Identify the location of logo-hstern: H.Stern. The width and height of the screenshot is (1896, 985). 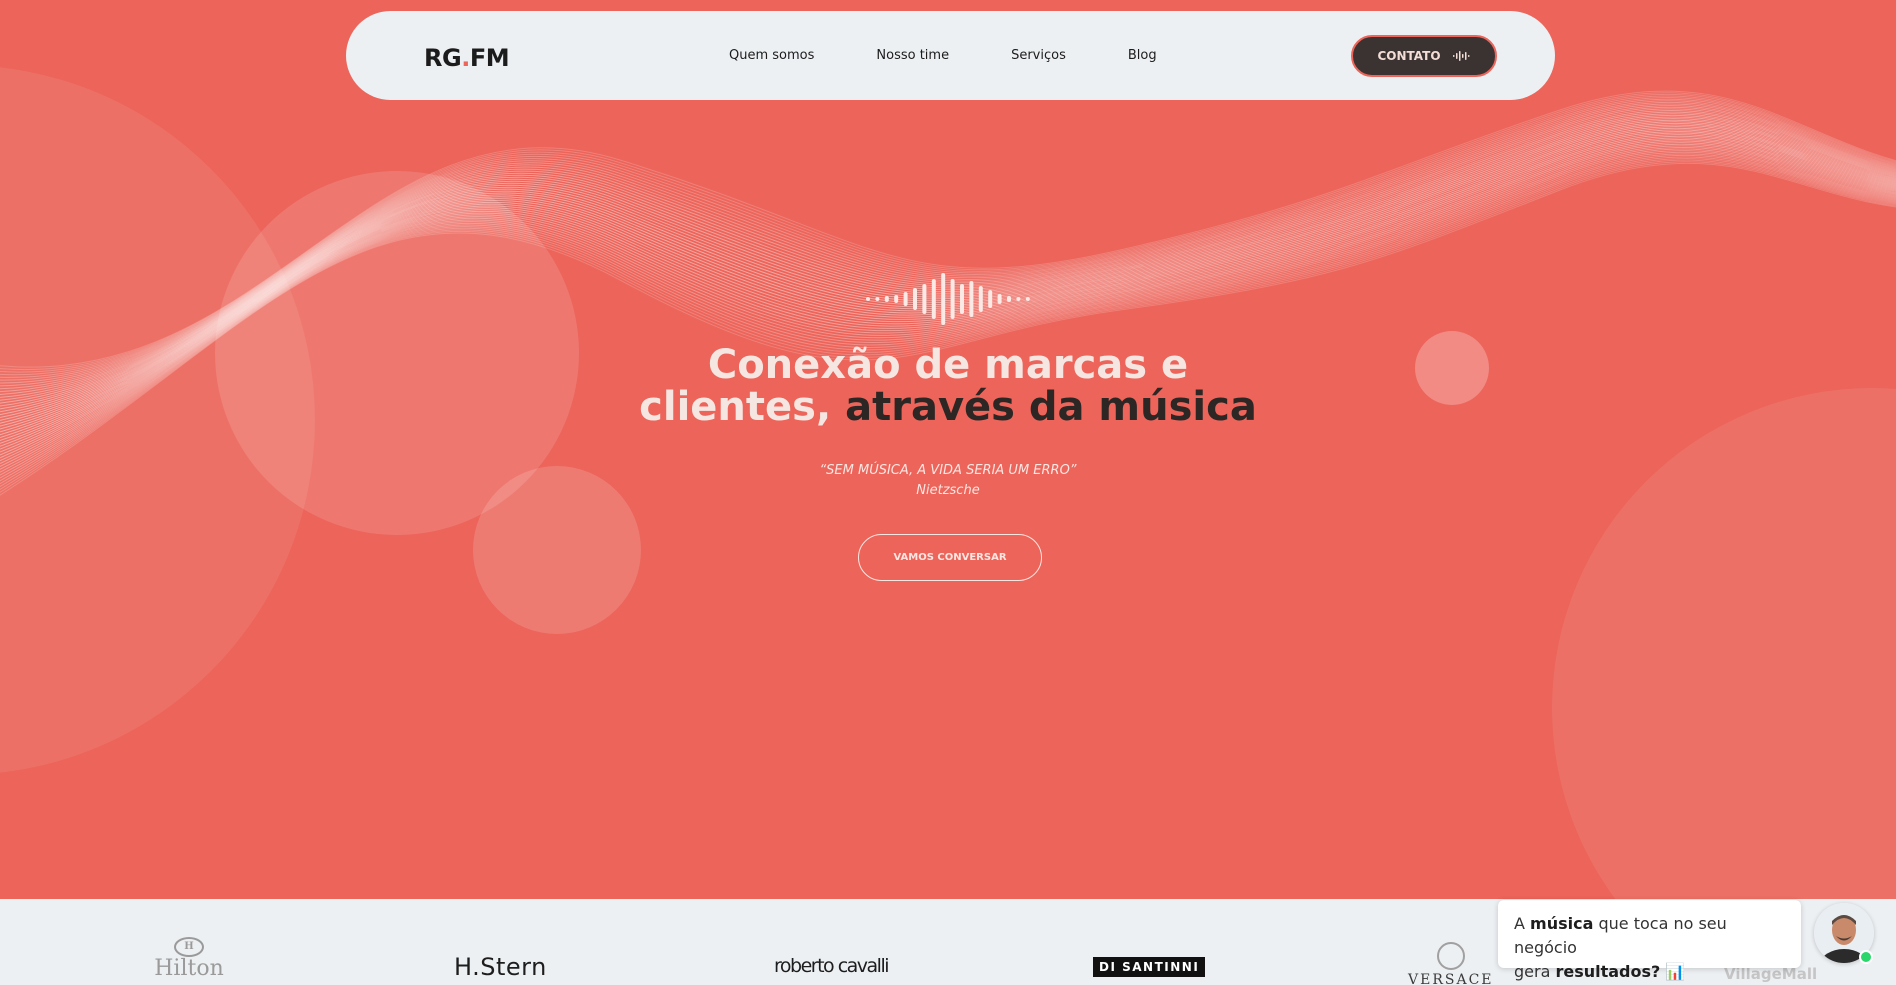
(500, 967).